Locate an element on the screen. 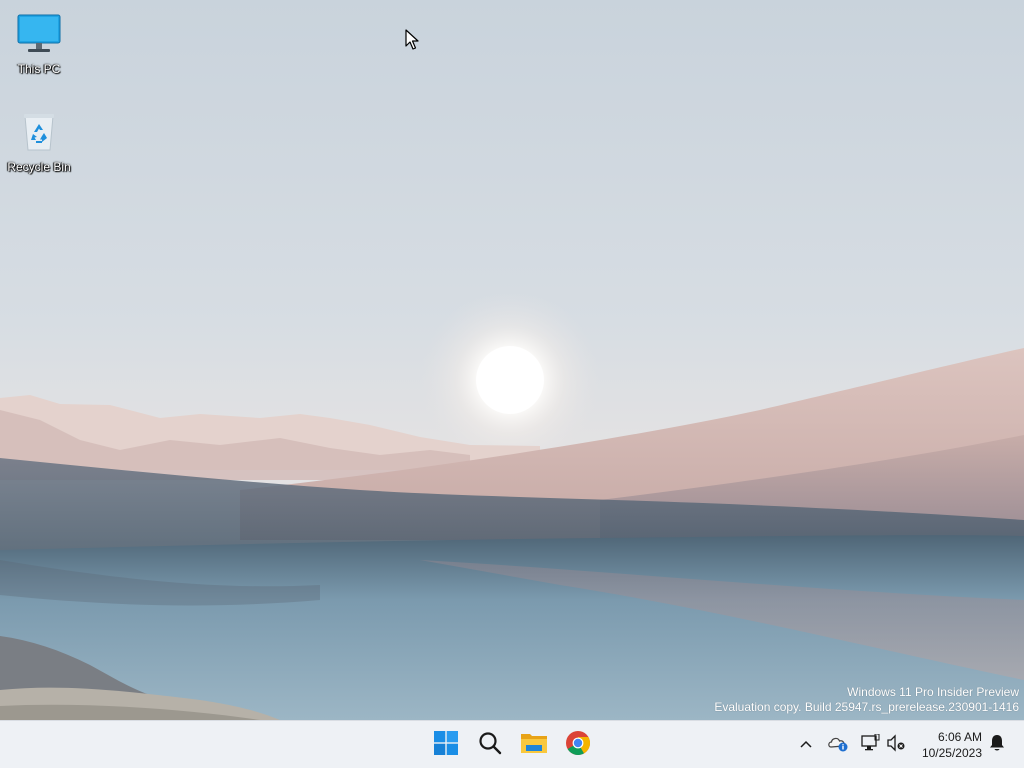 Image resolution: width=1024 pixels, height=768 pixels. network-icon is located at coordinates (870, 745).